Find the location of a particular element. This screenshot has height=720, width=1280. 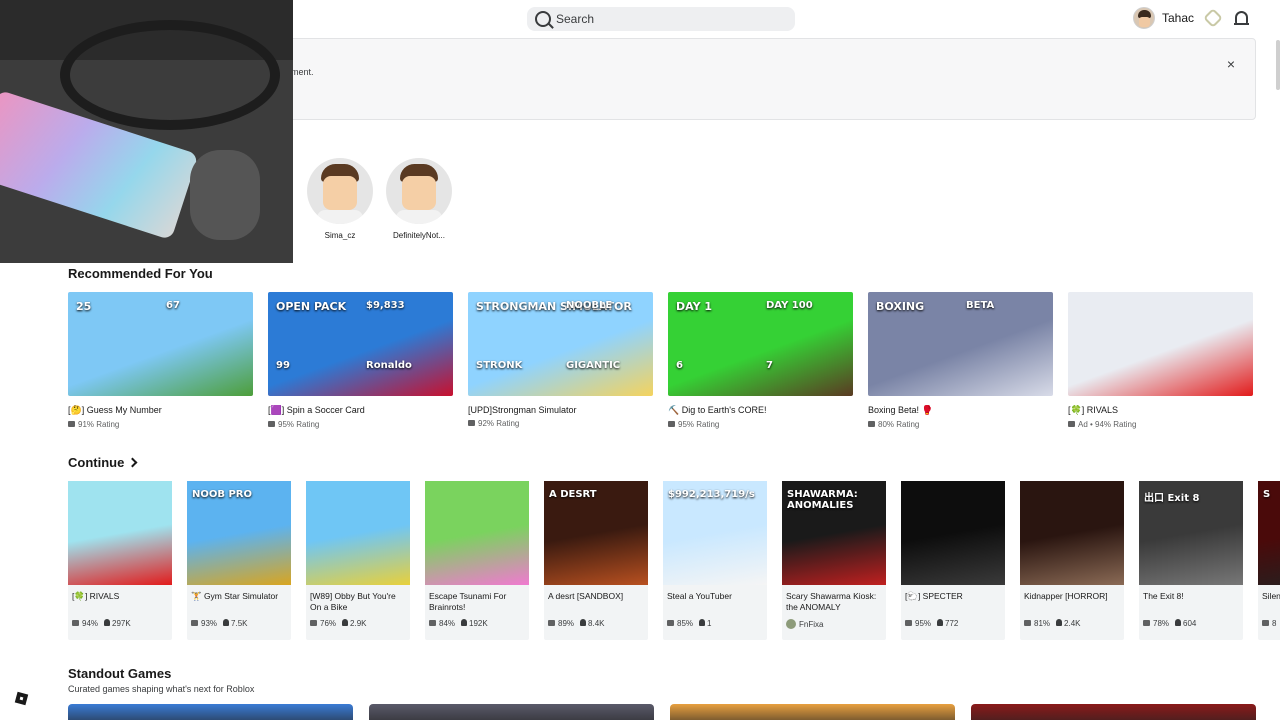

game-thumbnail: BOXING BETA is located at coordinates (960, 344).